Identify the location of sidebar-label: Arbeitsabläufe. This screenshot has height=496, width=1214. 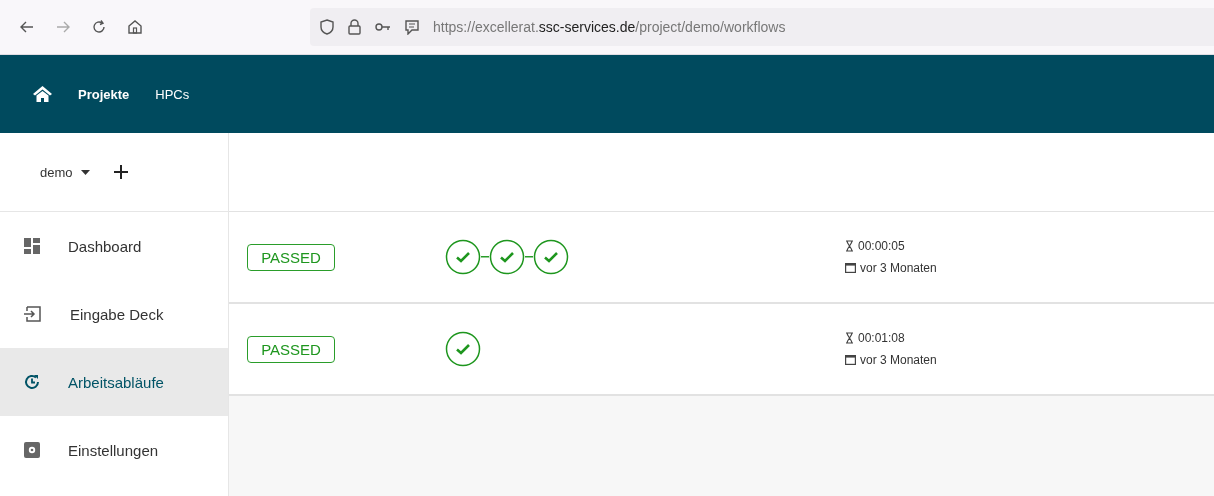
(116, 382).